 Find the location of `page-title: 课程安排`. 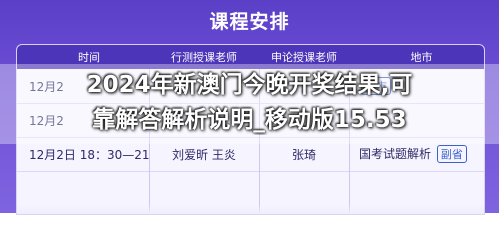

page-title: 课程安排 is located at coordinates (249, 21).